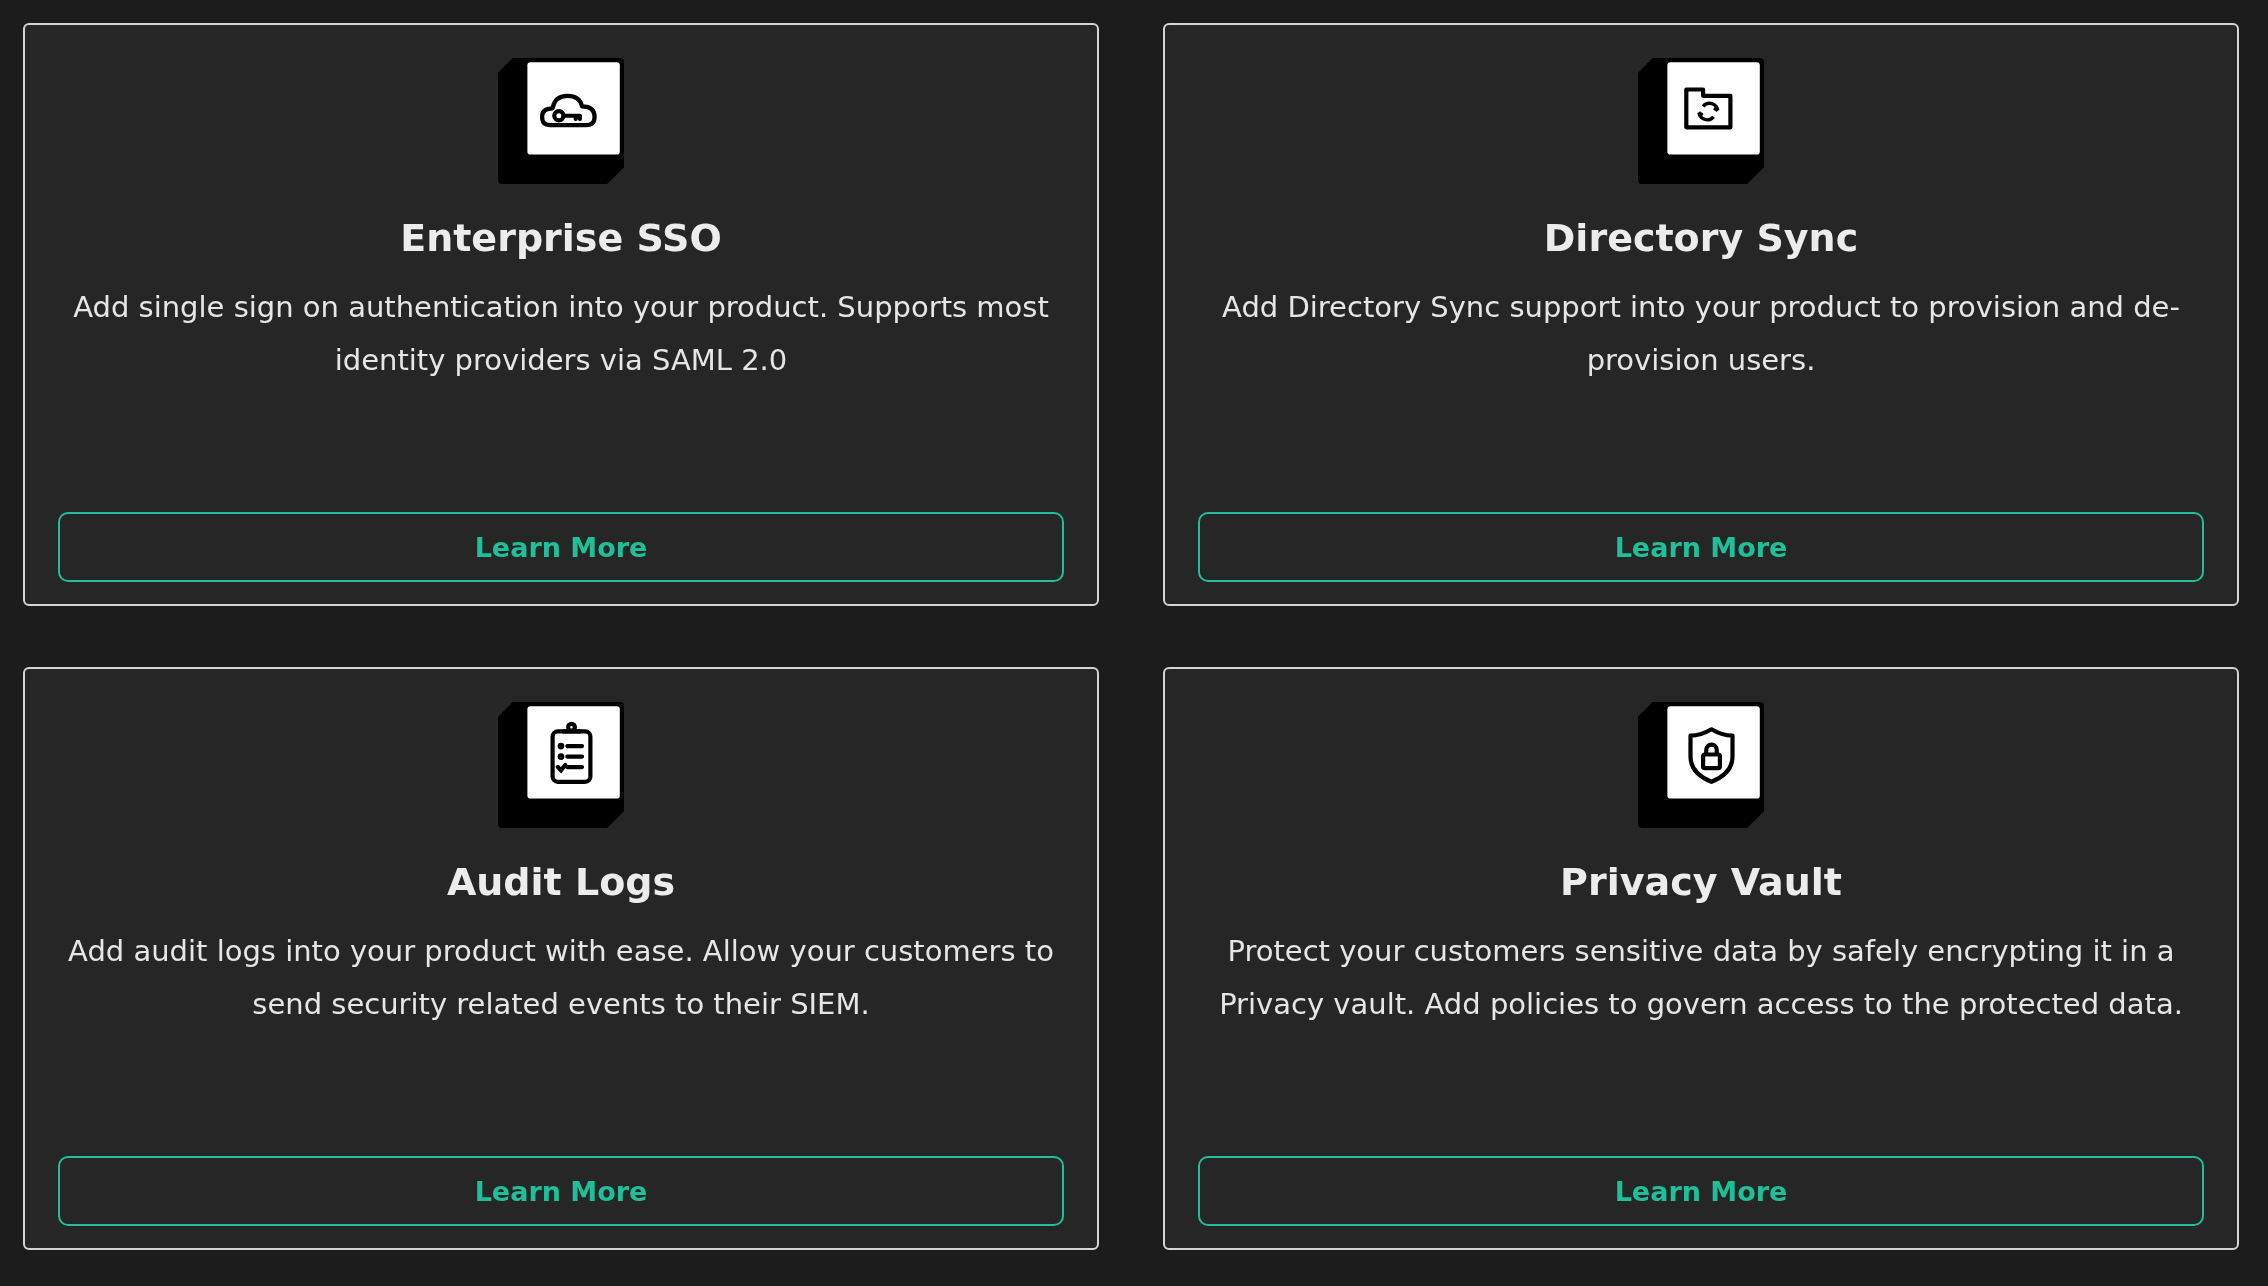 This screenshot has width=2268, height=1286. Describe the element at coordinates (561, 238) in the screenshot. I see `card-title: Enterprise SSO` at that location.